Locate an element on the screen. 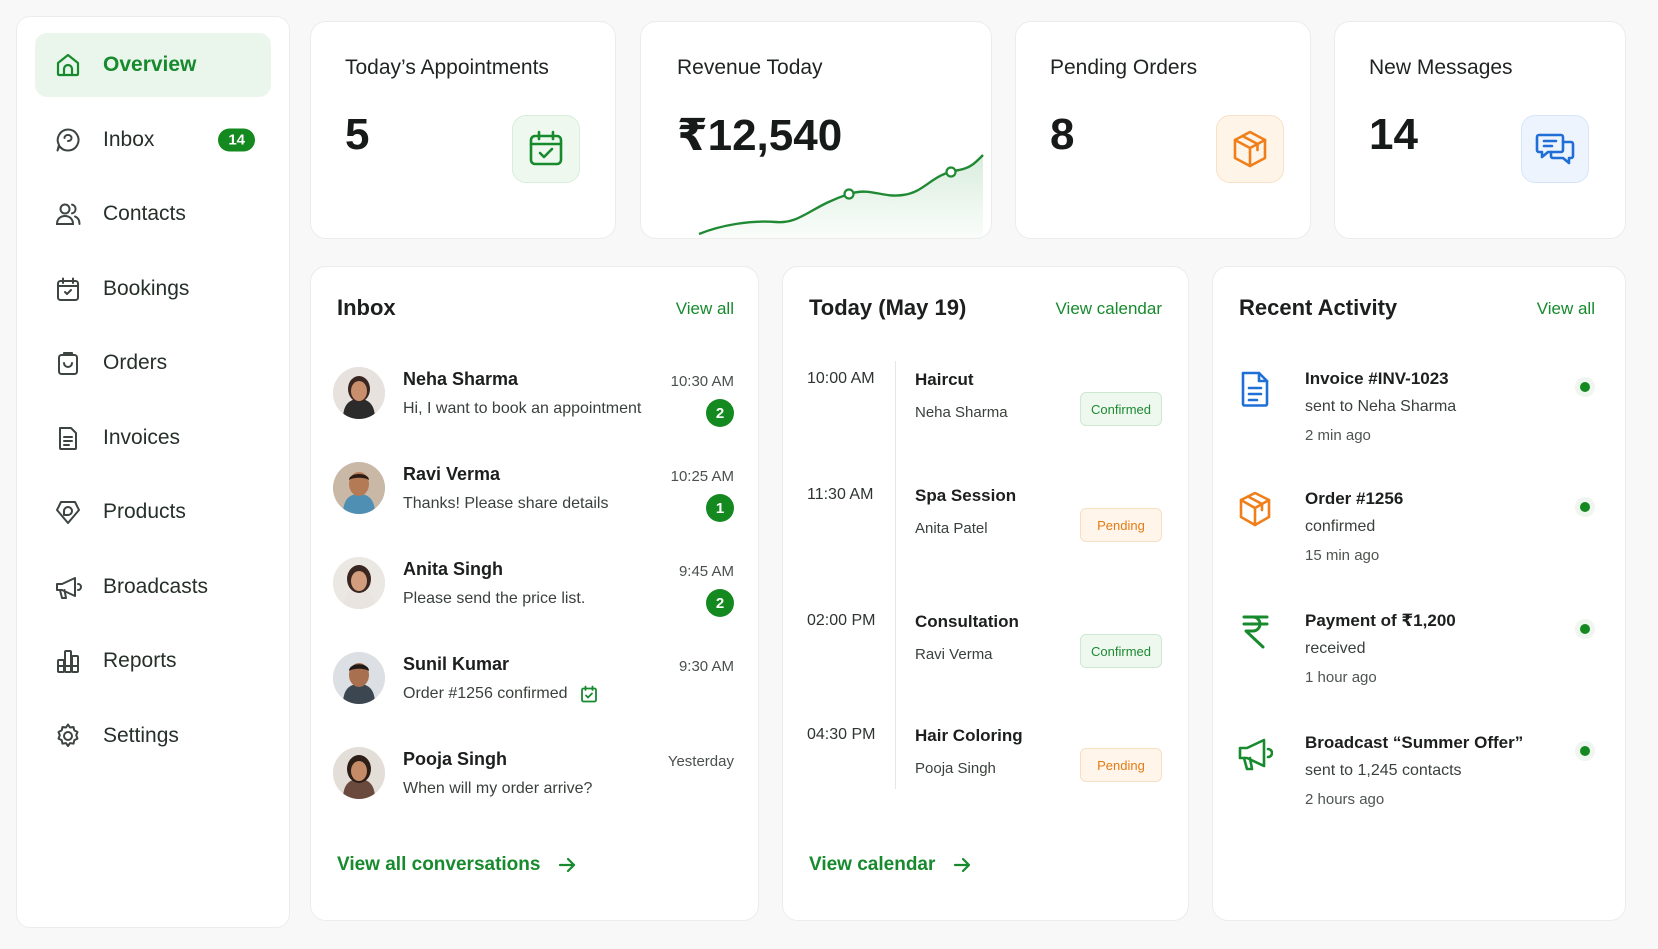 The image size is (1658, 949). panel-title: Recent Activity is located at coordinates (1318, 307).